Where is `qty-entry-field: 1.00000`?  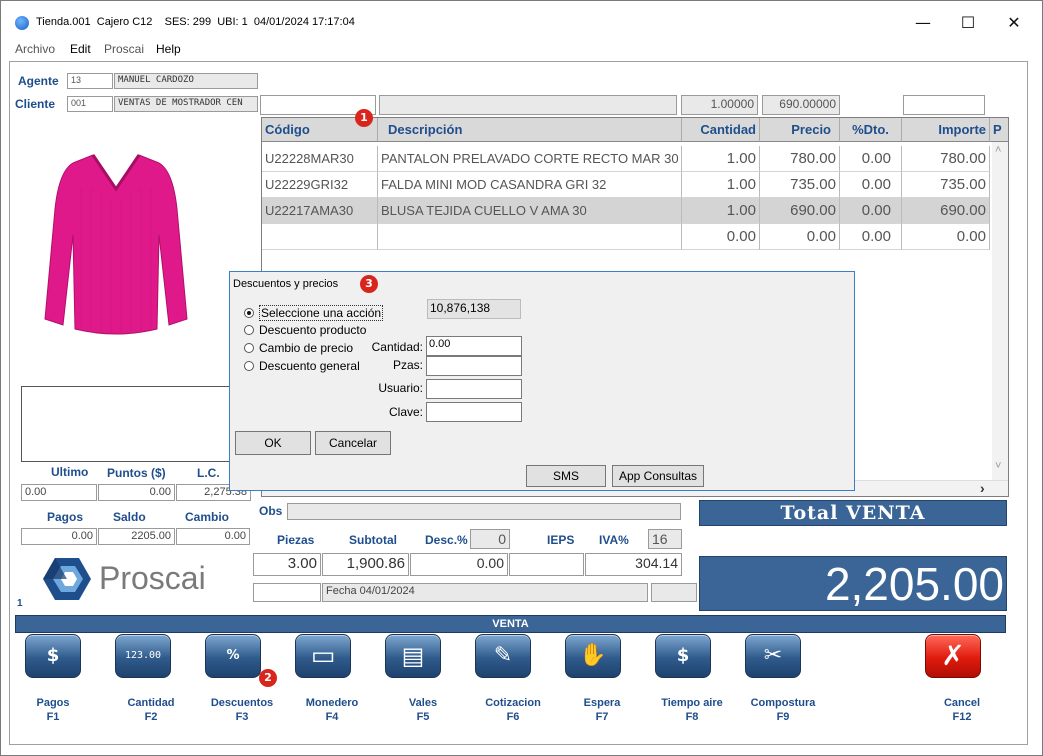 qty-entry-field: 1.00000 is located at coordinates (719, 105).